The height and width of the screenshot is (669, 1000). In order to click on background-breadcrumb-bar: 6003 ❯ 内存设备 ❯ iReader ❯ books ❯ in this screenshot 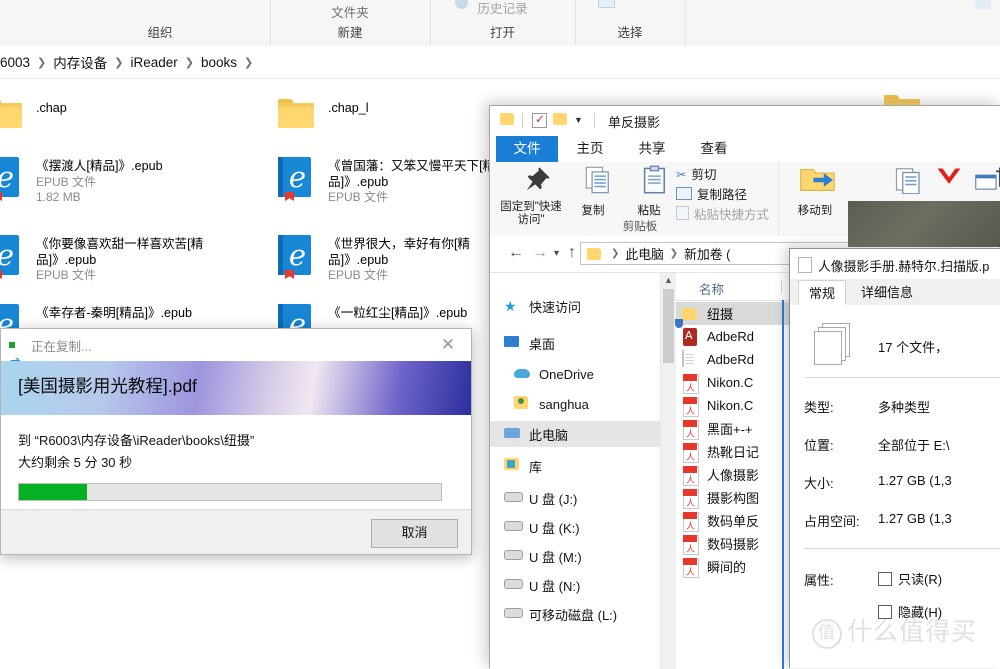, I will do `click(500, 62)`.